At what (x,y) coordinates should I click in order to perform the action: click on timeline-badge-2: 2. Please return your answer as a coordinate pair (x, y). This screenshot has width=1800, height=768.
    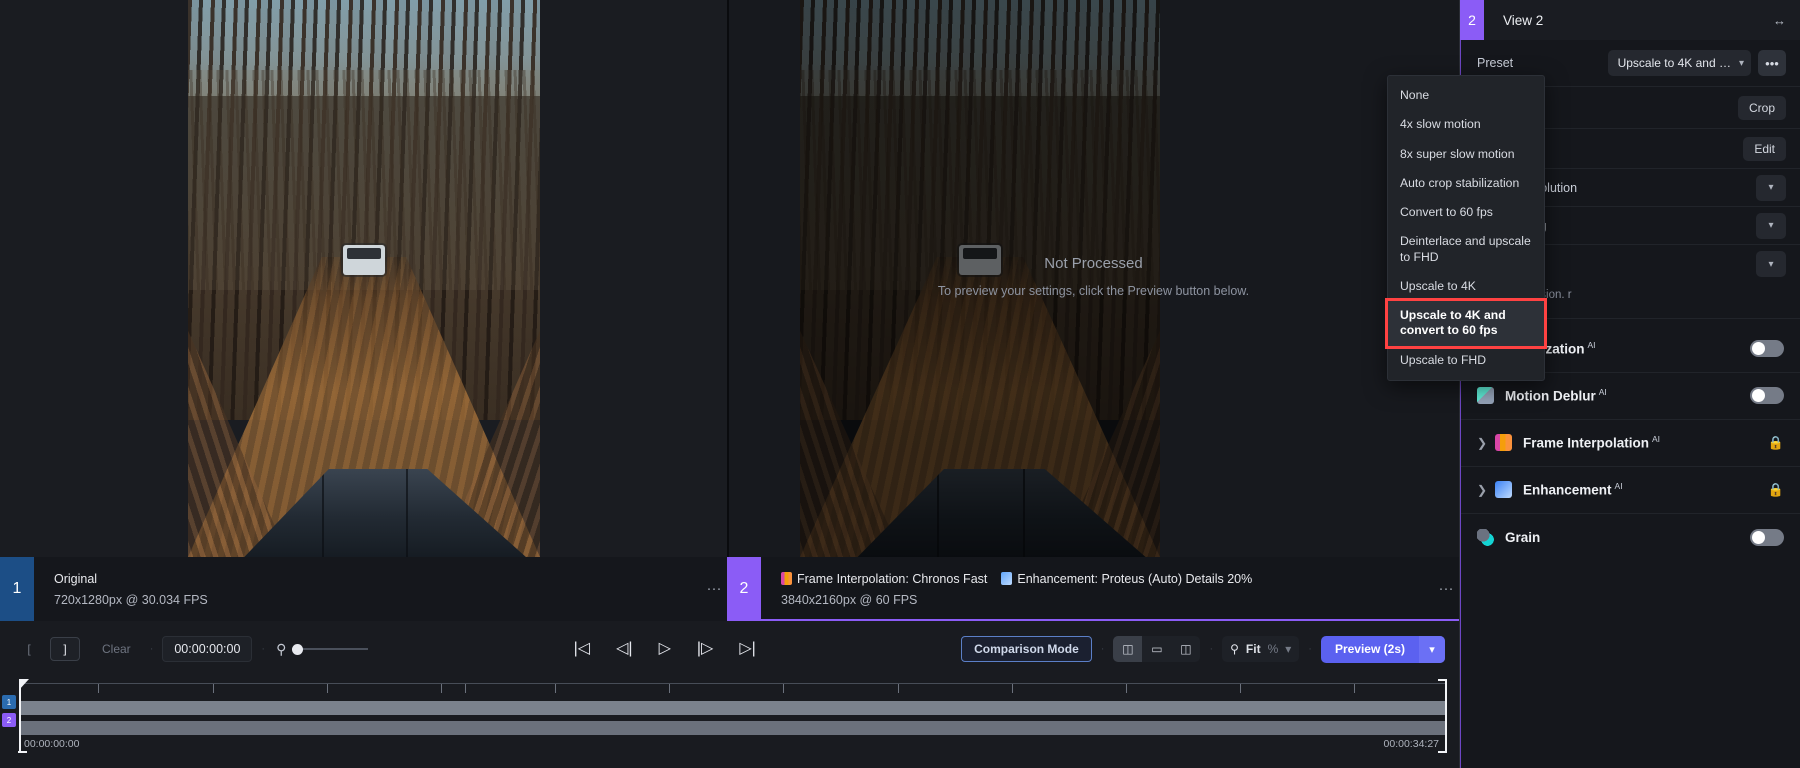
    Looking at the image, I should click on (9, 720).